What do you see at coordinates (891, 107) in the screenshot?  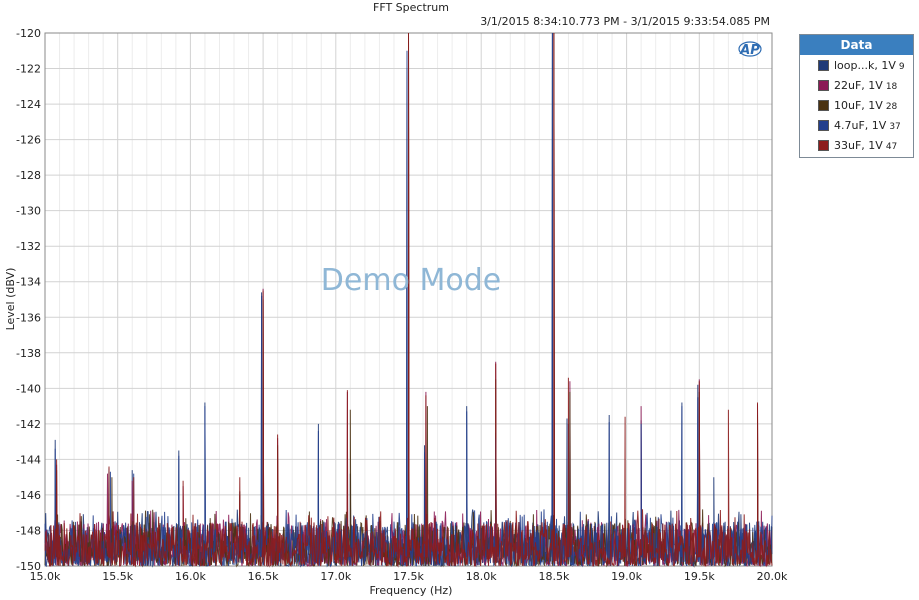 I see `legend-index: 28` at bounding box center [891, 107].